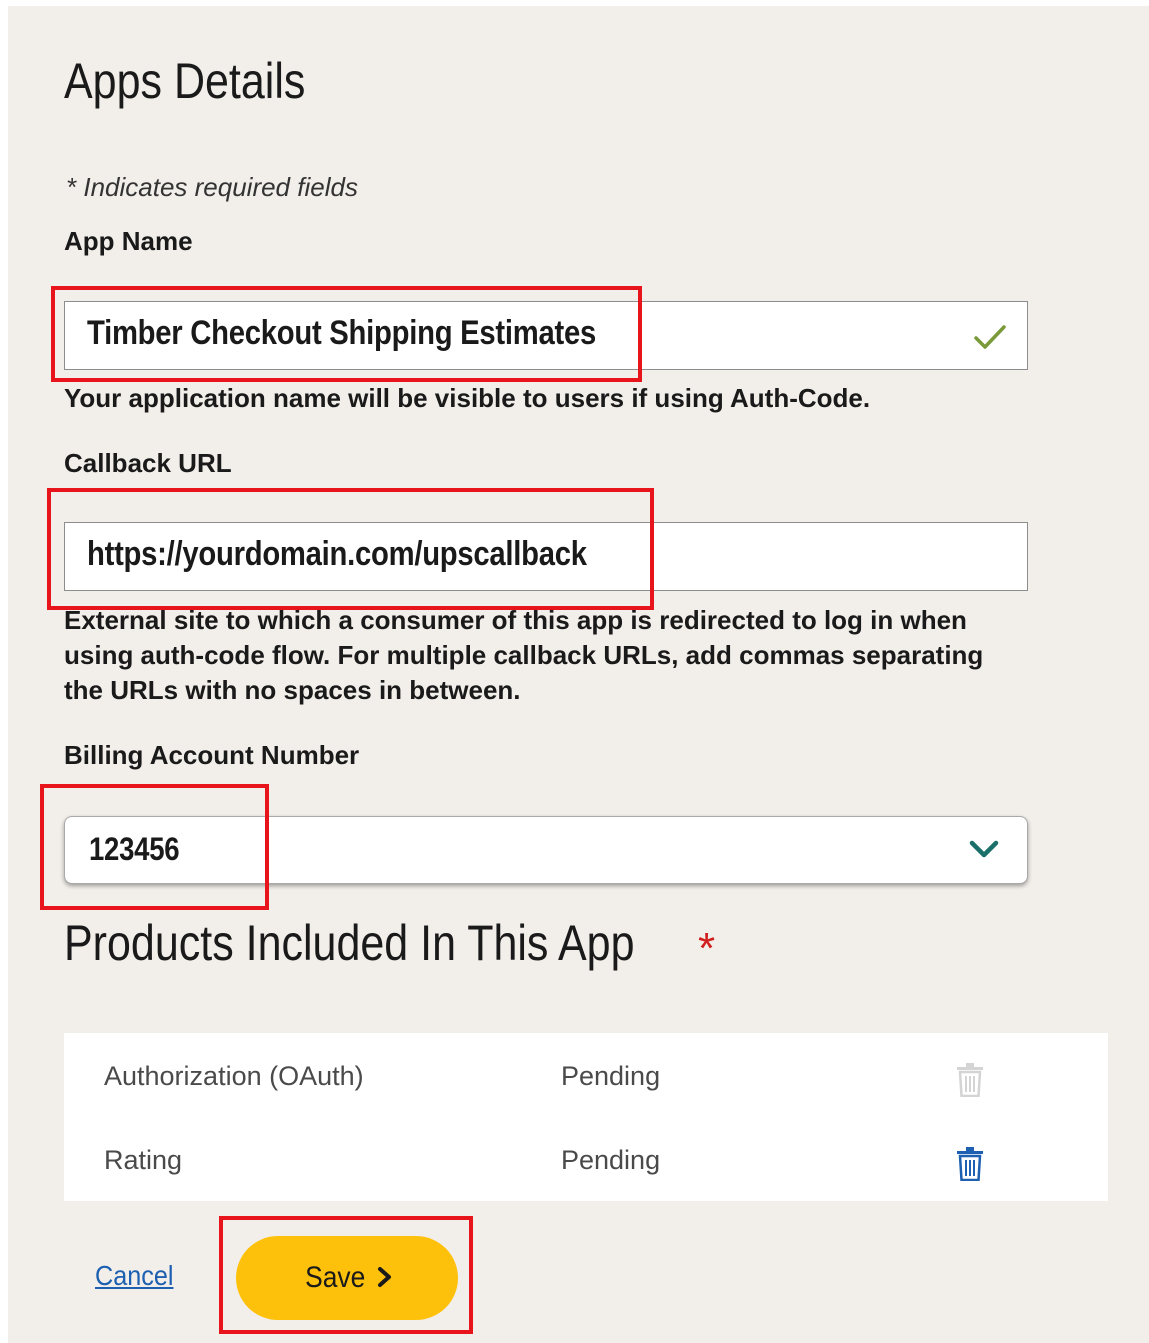  I want to click on callback-url-value: https://yourdomain.com/upscallback, so click(337, 554).